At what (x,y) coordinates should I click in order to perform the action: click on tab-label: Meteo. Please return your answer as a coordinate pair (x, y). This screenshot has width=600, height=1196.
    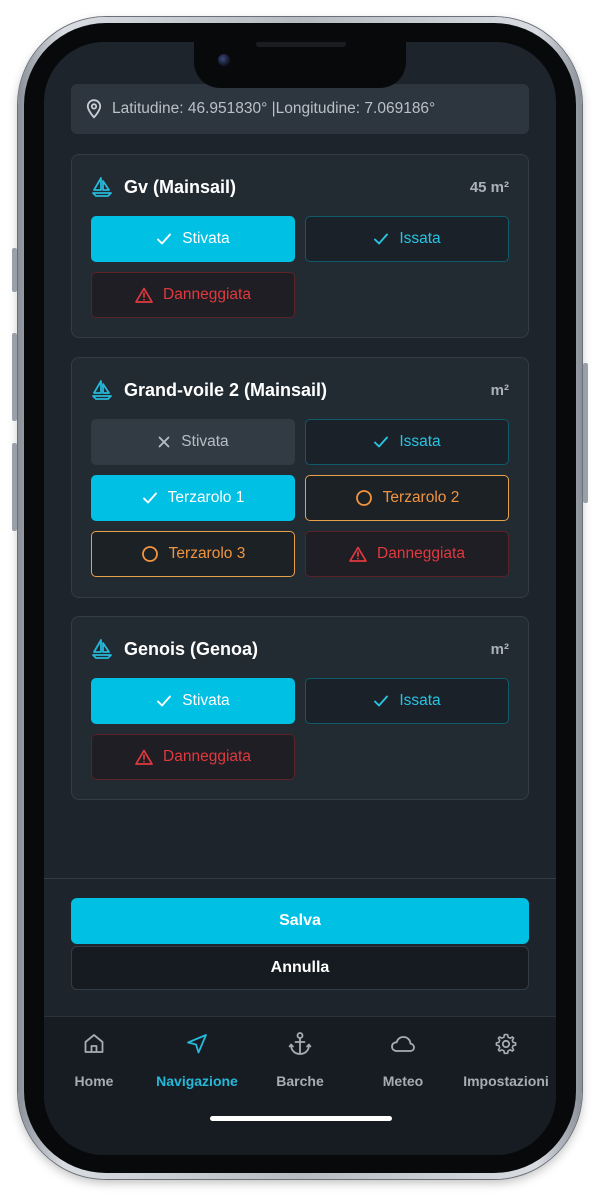
    Looking at the image, I should click on (403, 1081).